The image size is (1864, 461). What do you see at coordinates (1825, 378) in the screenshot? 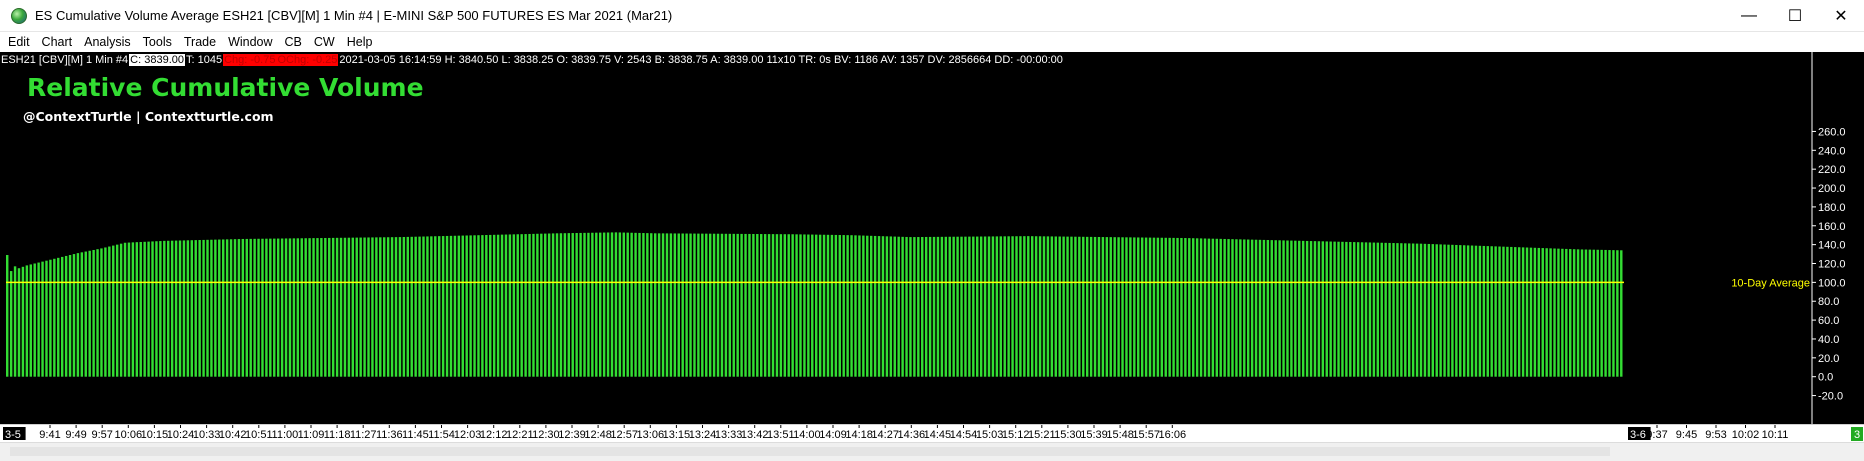
I see `y-tick-label: 0.0` at bounding box center [1825, 378].